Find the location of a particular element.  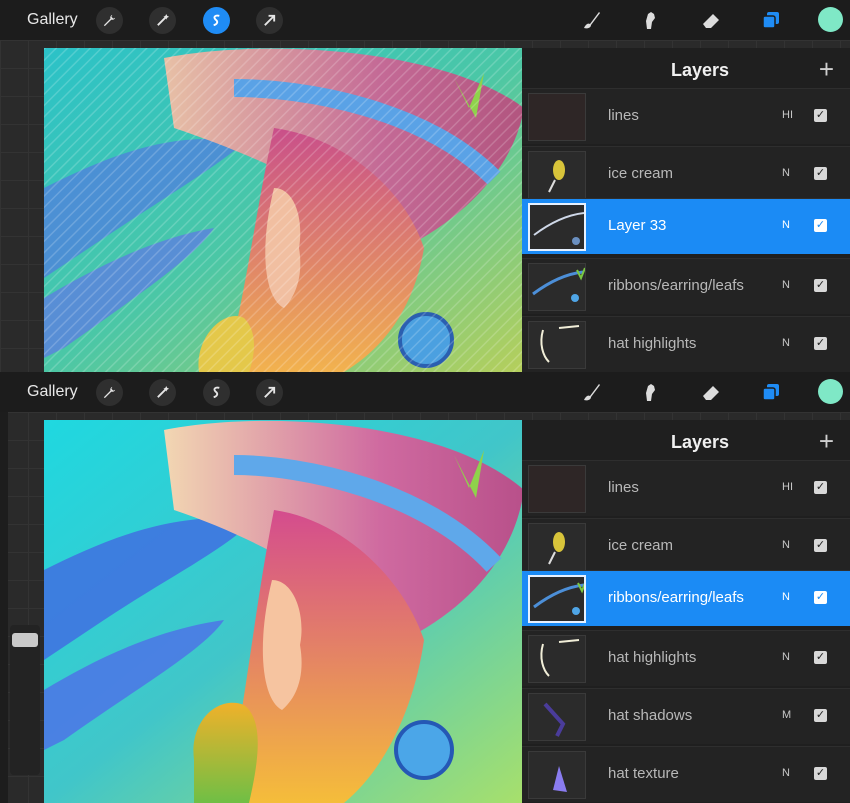

layer-row-selected: ribbons/earring/leafs N ✓ is located at coordinates (686, 598).